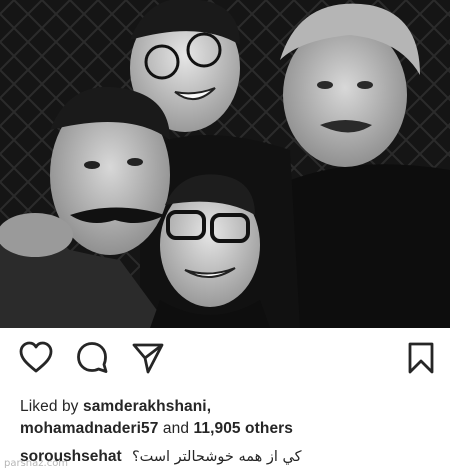 The image size is (450, 473). Describe the element at coordinates (243, 428) in the screenshot. I see `likes-count: 11,905 others` at that location.